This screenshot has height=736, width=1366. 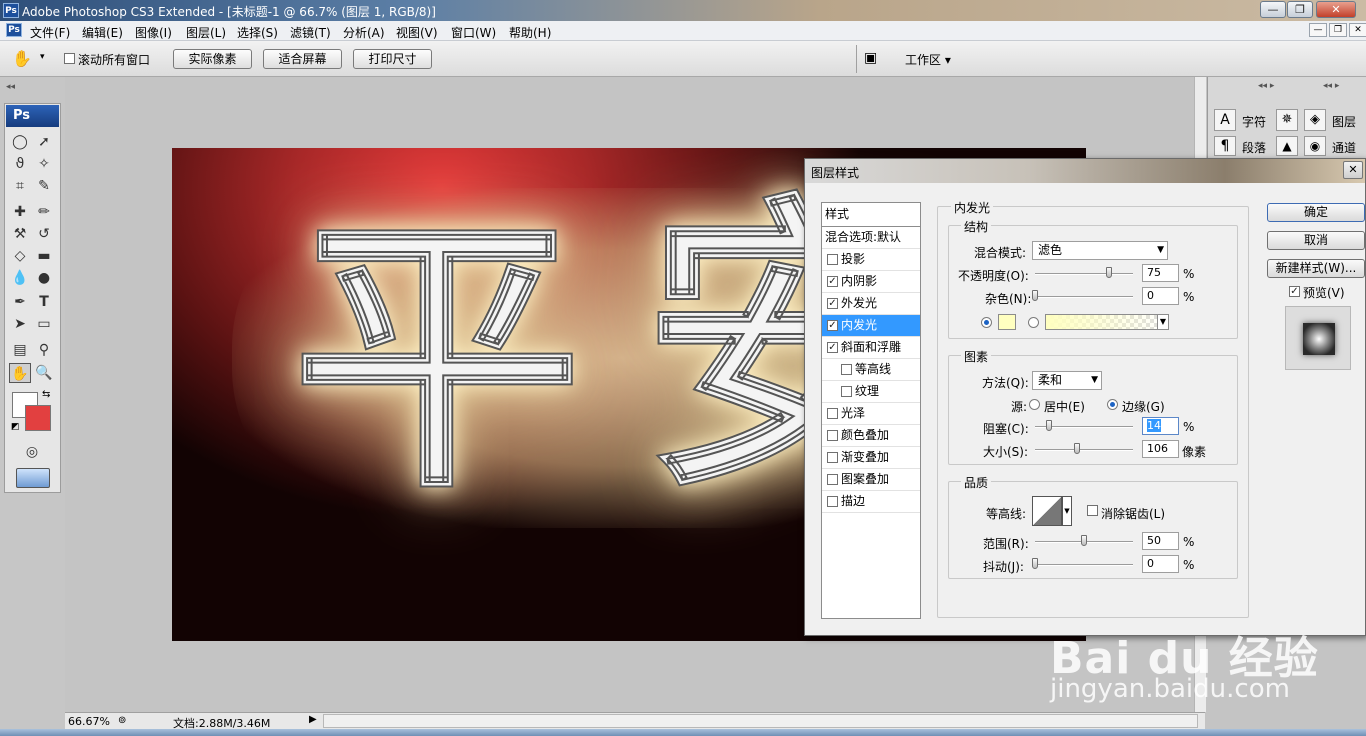 What do you see at coordinates (302, 59) in the screenshot?
I see `fit-screen-button: 适合屏幕` at bounding box center [302, 59].